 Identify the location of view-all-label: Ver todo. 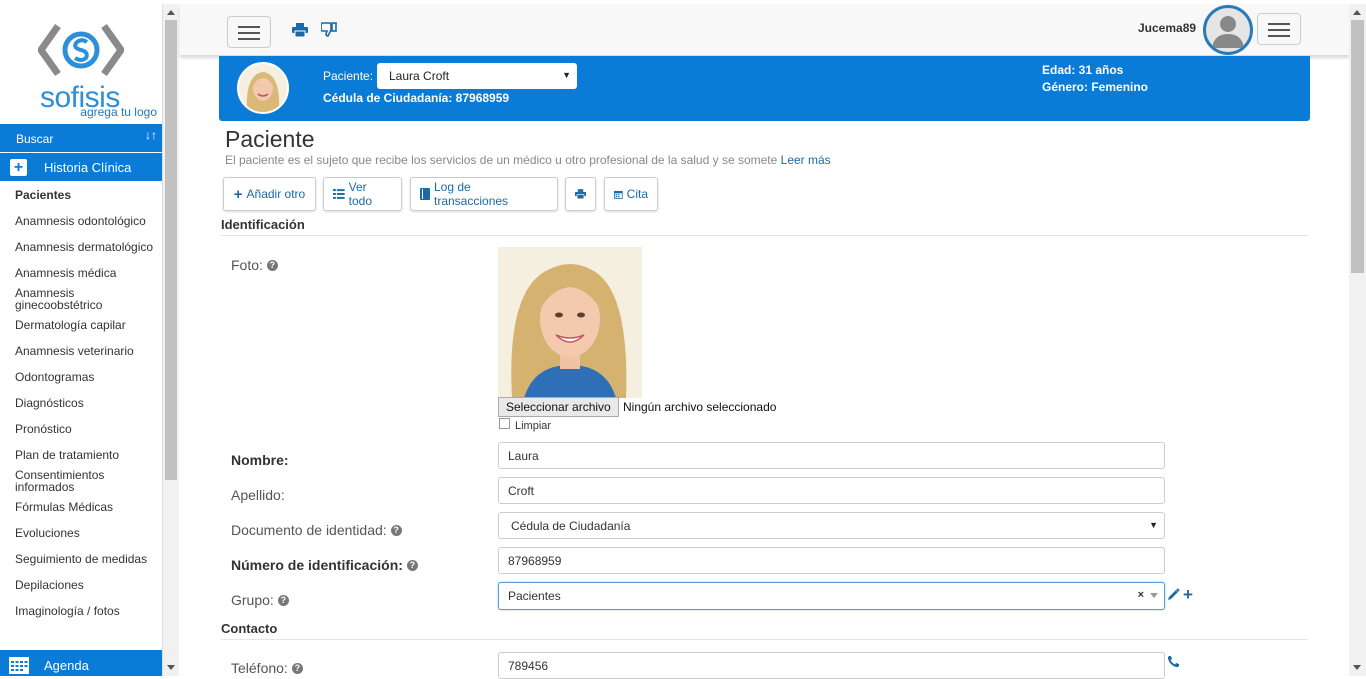
(360, 194).